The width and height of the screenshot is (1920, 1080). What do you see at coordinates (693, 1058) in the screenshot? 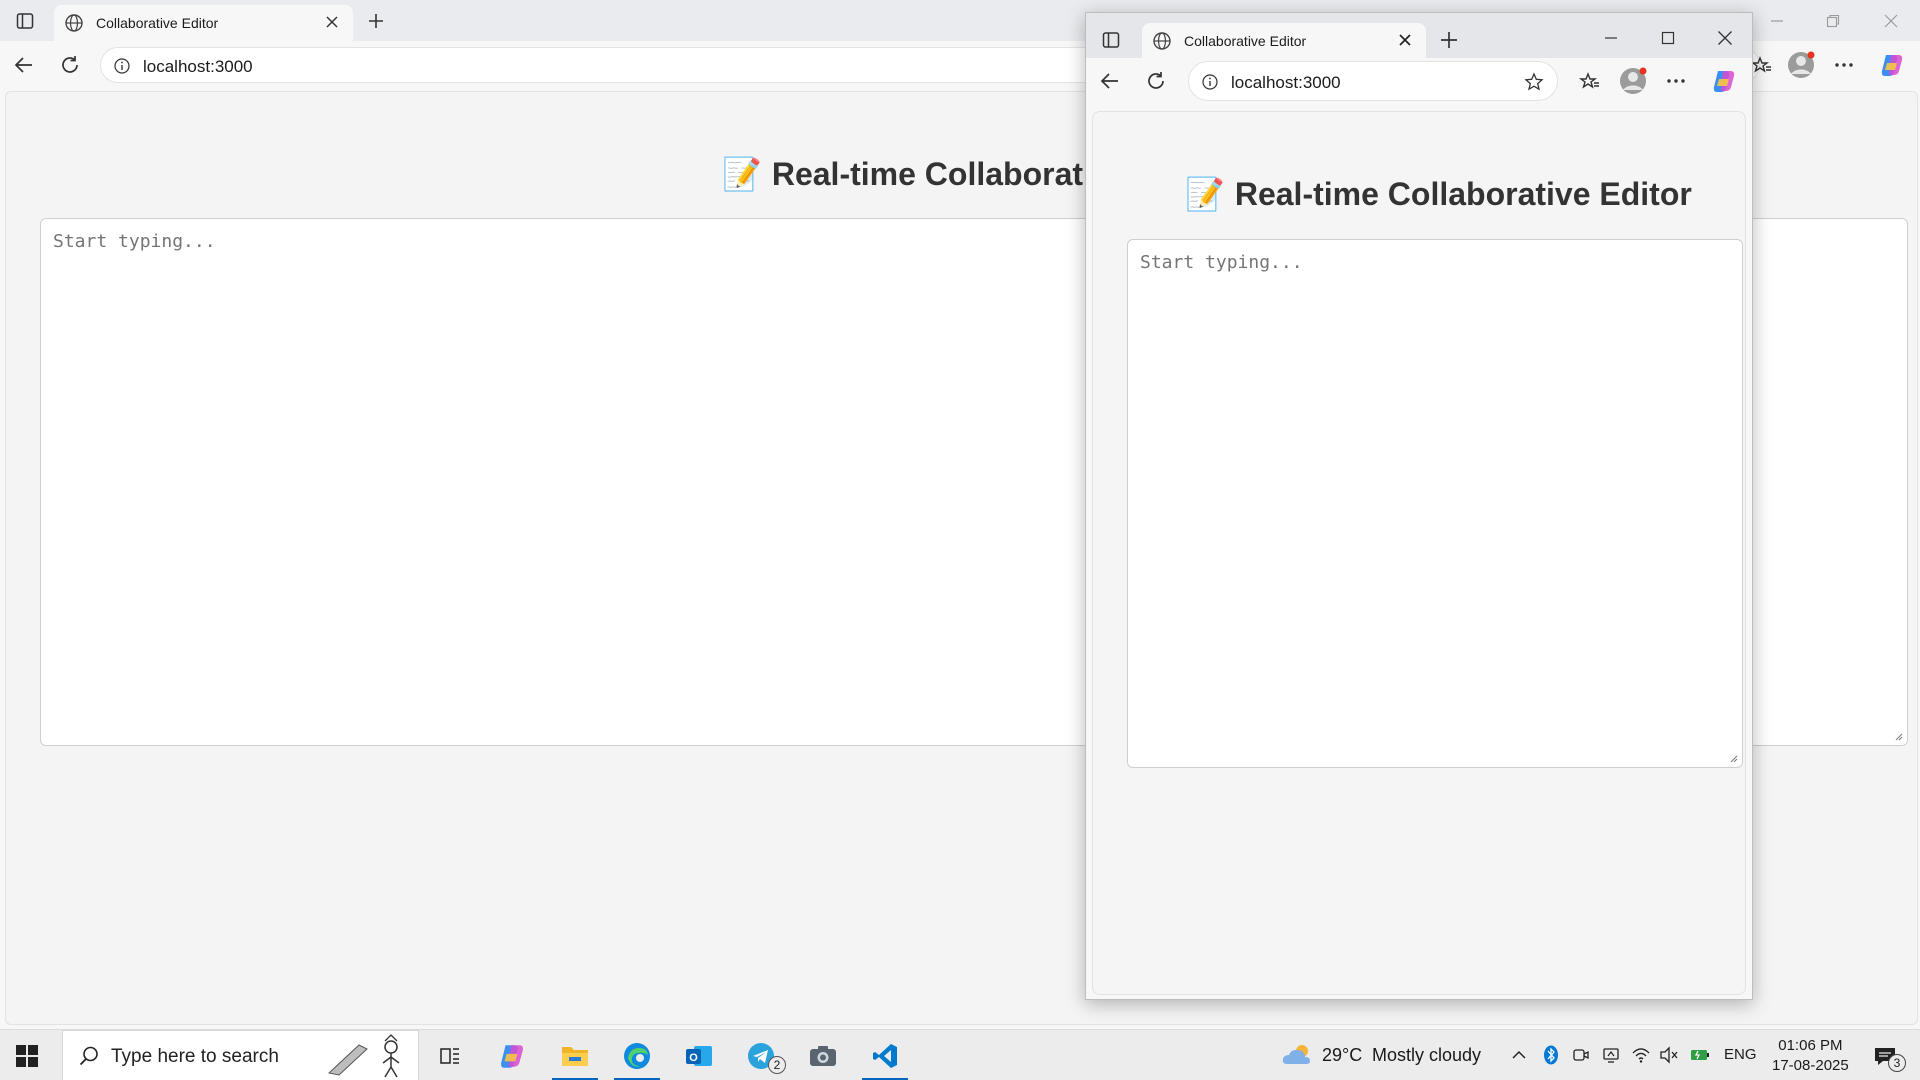
I see `svg-text: O` at bounding box center [693, 1058].